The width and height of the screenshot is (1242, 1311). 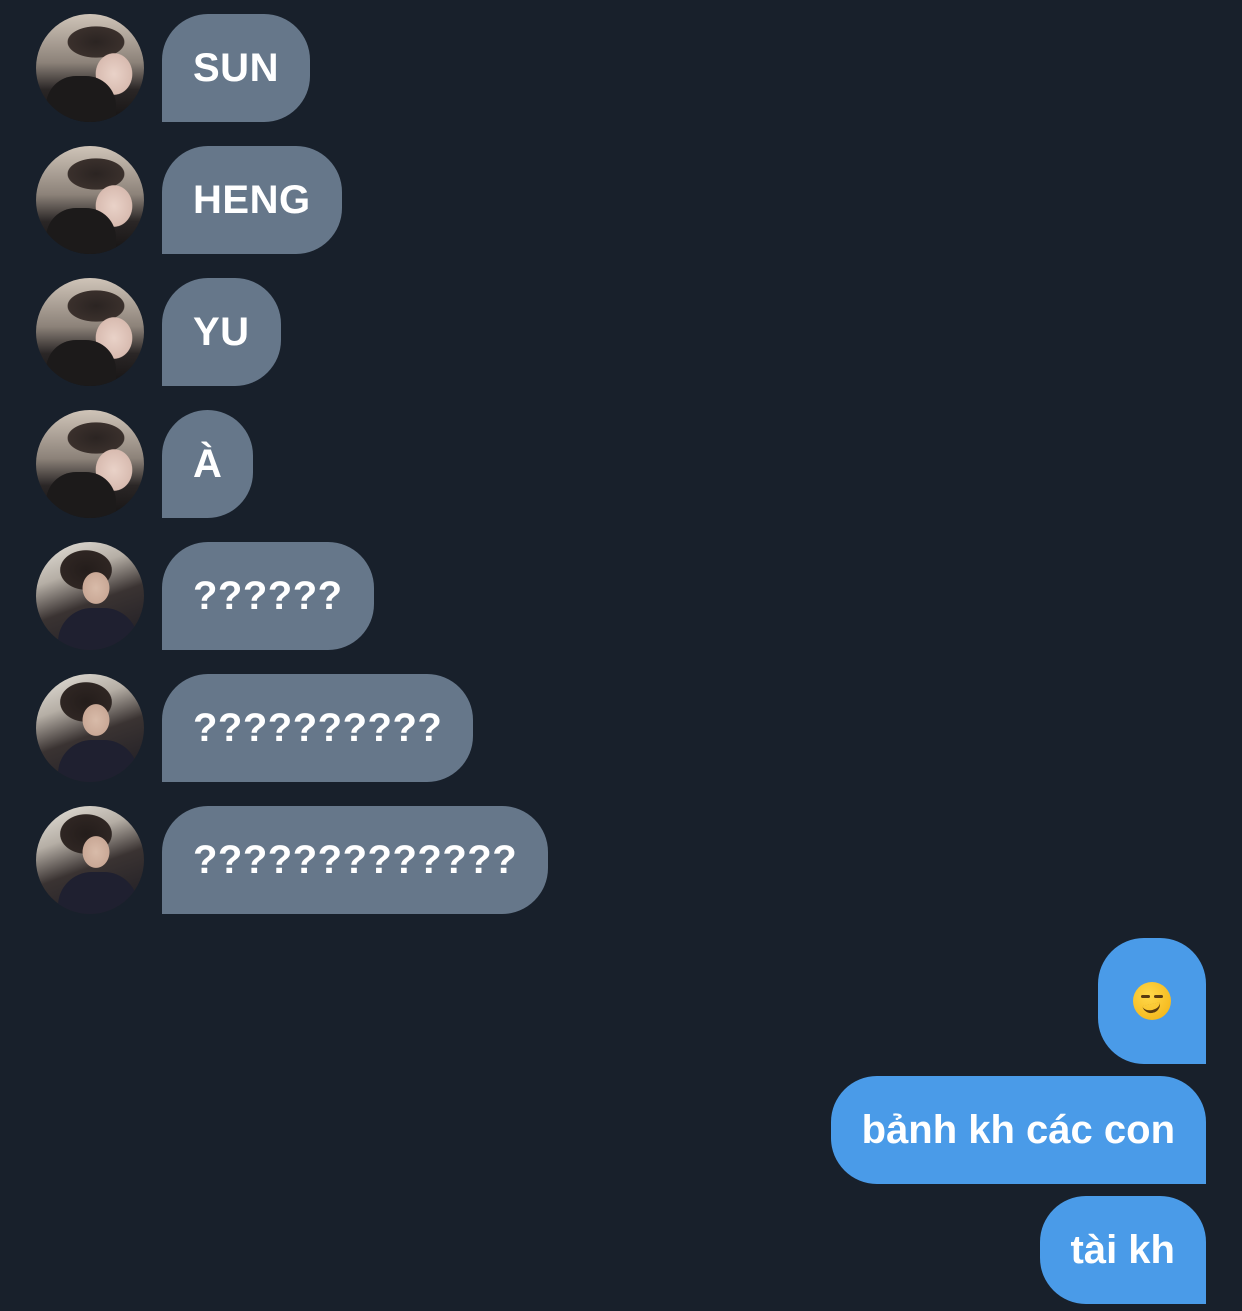 I want to click on smirking-face-icon, so click(x=1152, y=1001).